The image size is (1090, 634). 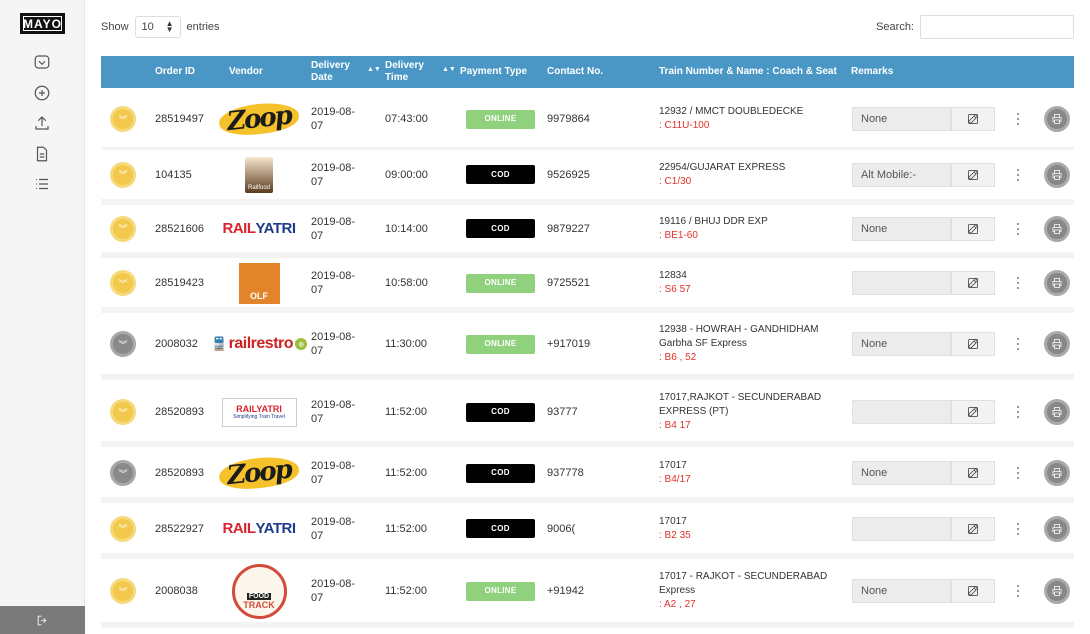 What do you see at coordinates (703, 343) in the screenshot?
I see `train-name-cont: Garbha SF Express` at bounding box center [703, 343].